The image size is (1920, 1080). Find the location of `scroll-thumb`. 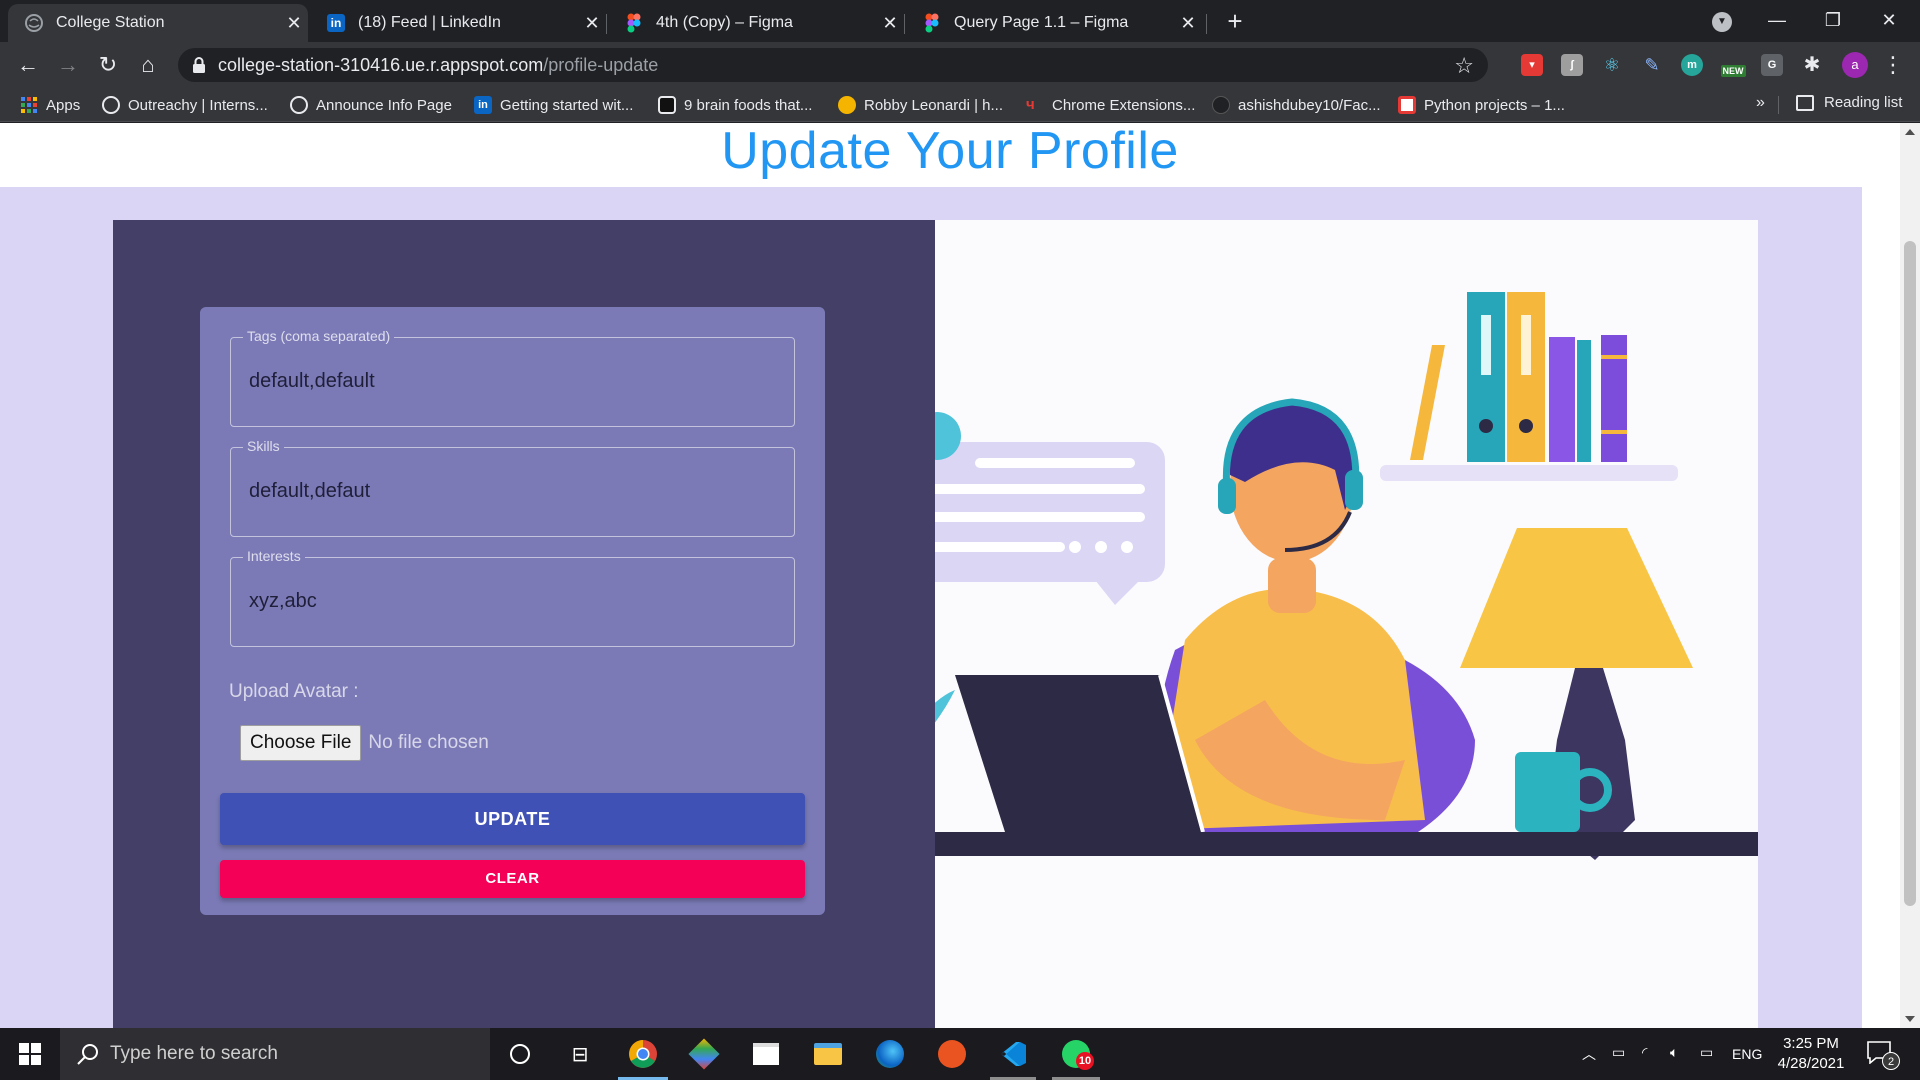

scroll-thumb is located at coordinates (1910, 573).